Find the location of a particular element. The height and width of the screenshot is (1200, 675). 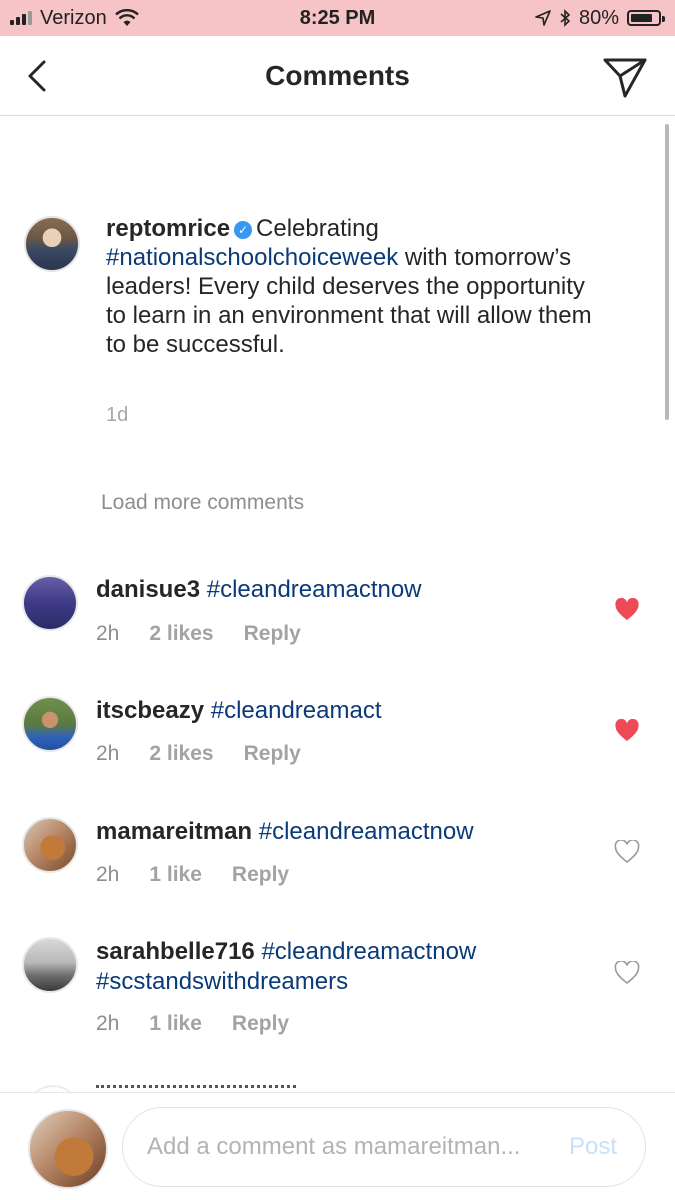

verified-badge-icon: ✓ is located at coordinates (243, 230).